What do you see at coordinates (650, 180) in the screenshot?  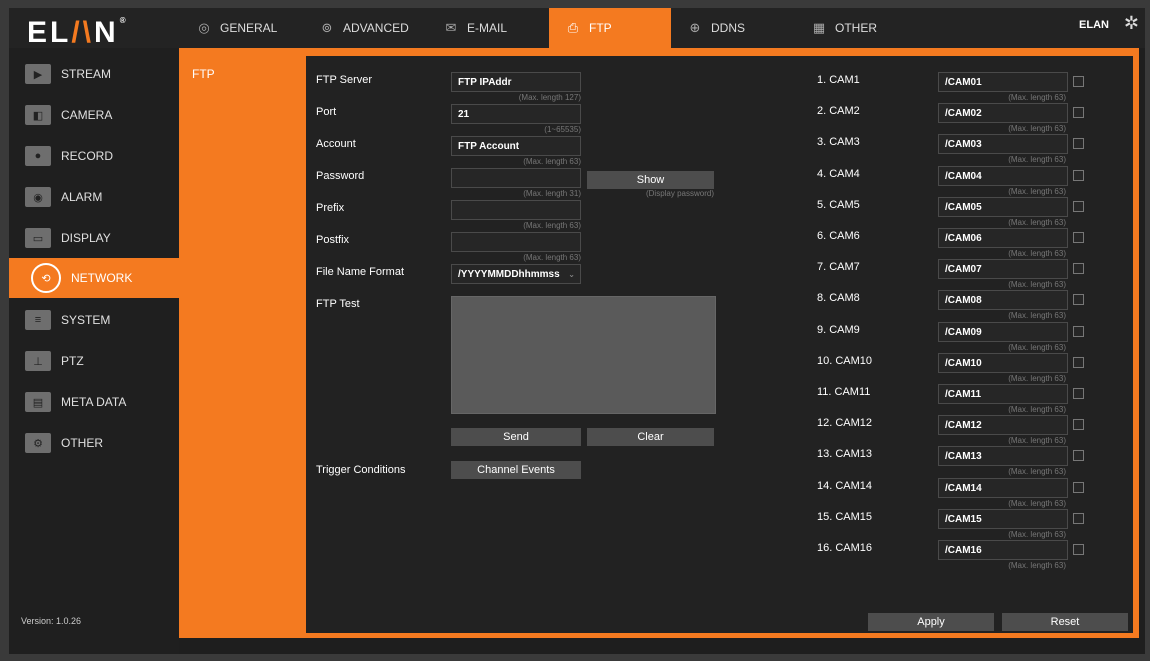 I see `show-password-button: Show` at bounding box center [650, 180].